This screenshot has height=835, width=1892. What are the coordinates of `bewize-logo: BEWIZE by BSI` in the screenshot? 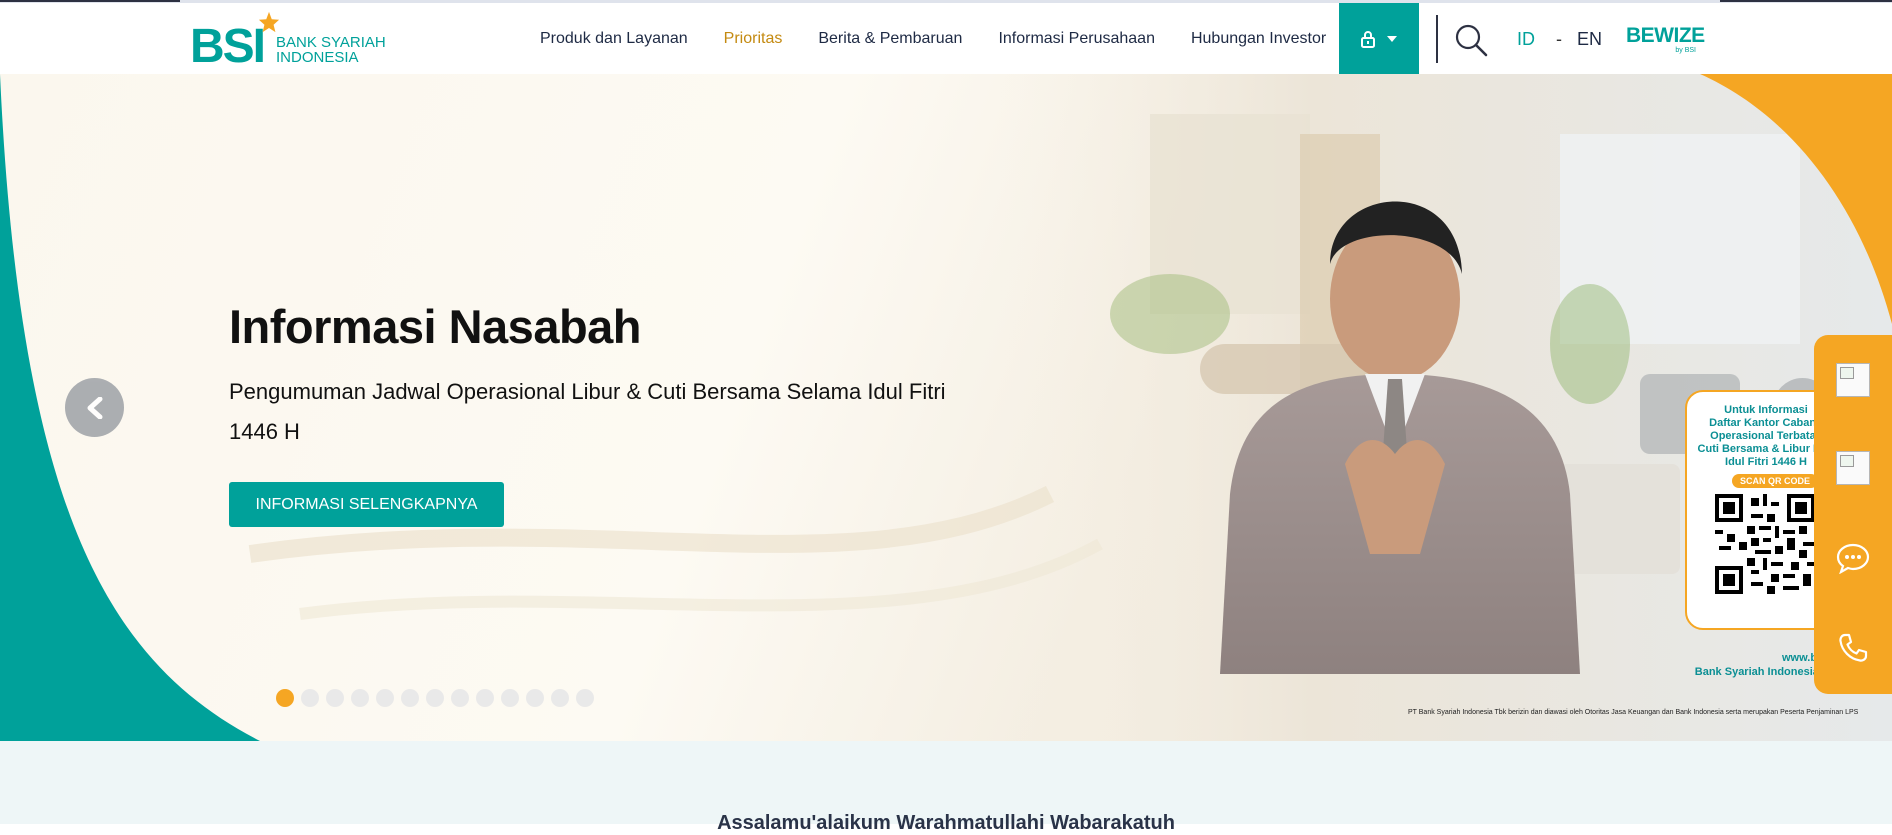 It's located at (1665, 40).